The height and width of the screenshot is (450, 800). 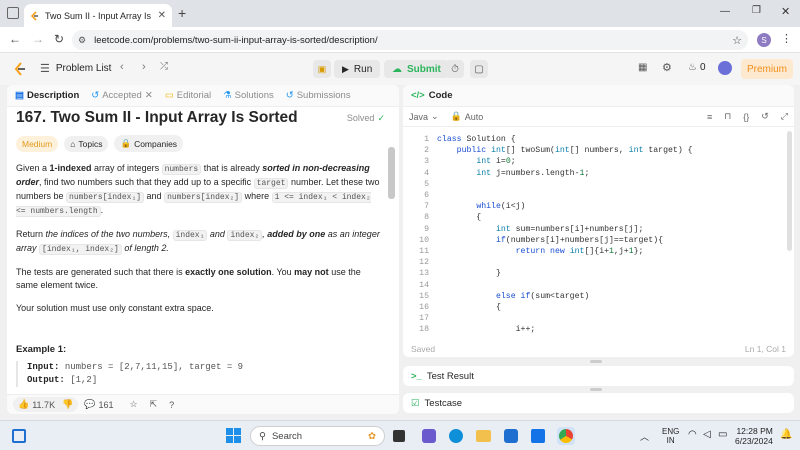 I want to click on shuffle-icon: ⤮, so click(x=164, y=66).